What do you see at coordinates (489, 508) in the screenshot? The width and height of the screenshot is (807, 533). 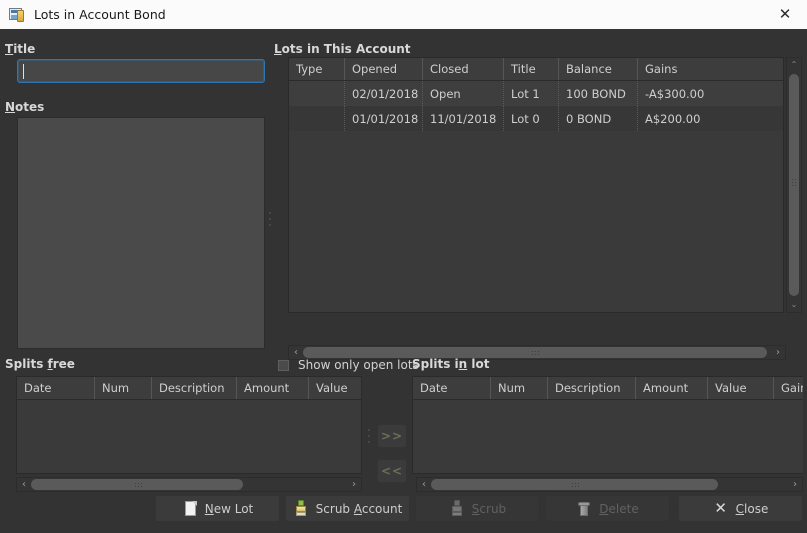 I see `scrub-button-label: Scrub` at bounding box center [489, 508].